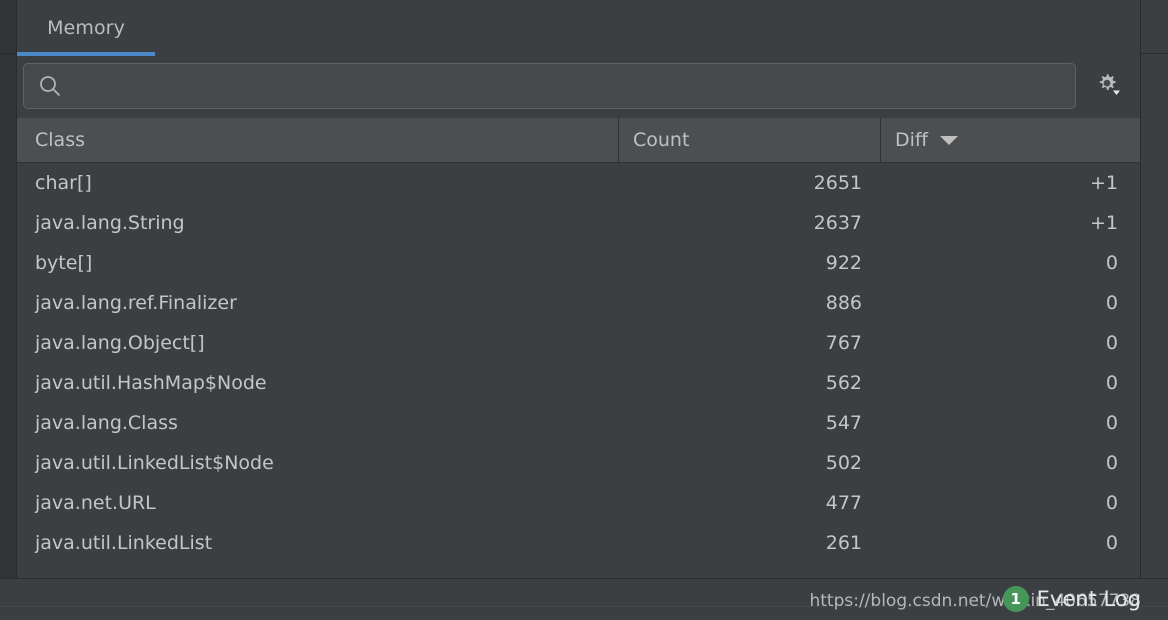 This screenshot has height=620, width=1168. I want to click on table-row: java.lang.String 2637 +1, so click(578, 223).